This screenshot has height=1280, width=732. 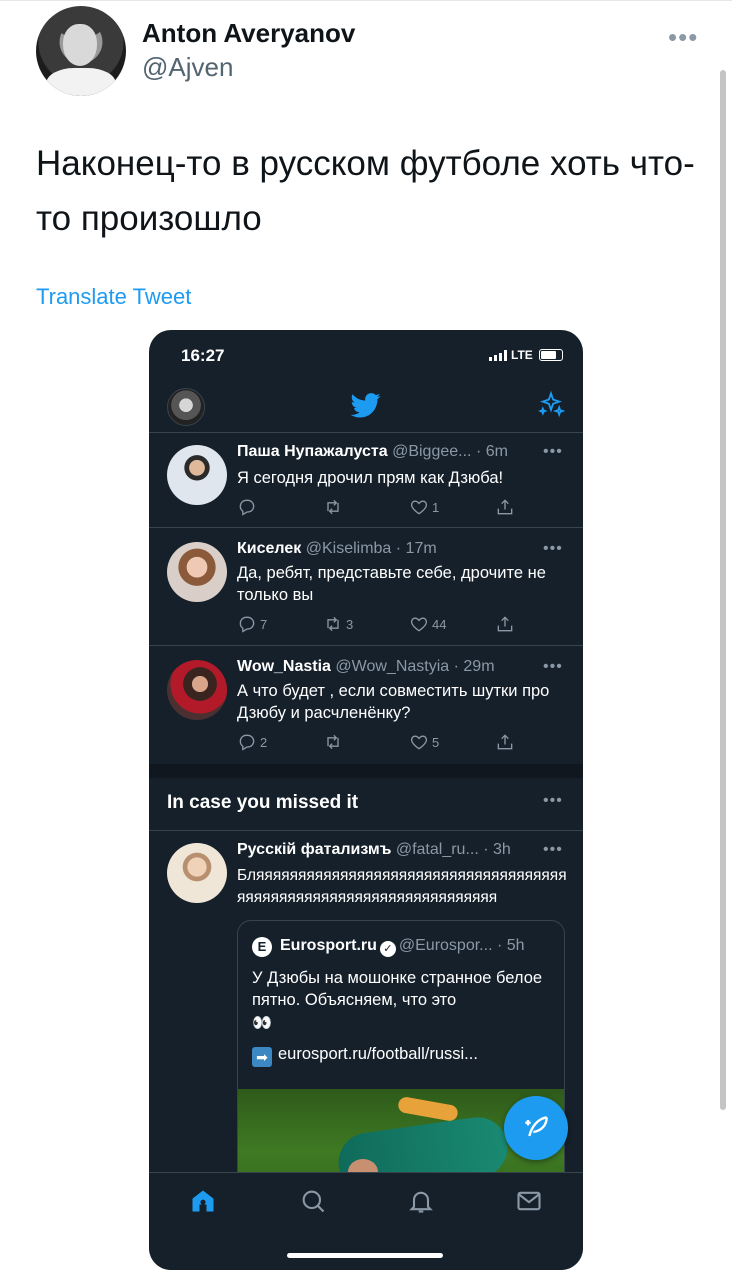 I want to click on search-icon, so click(x=313, y=1201).